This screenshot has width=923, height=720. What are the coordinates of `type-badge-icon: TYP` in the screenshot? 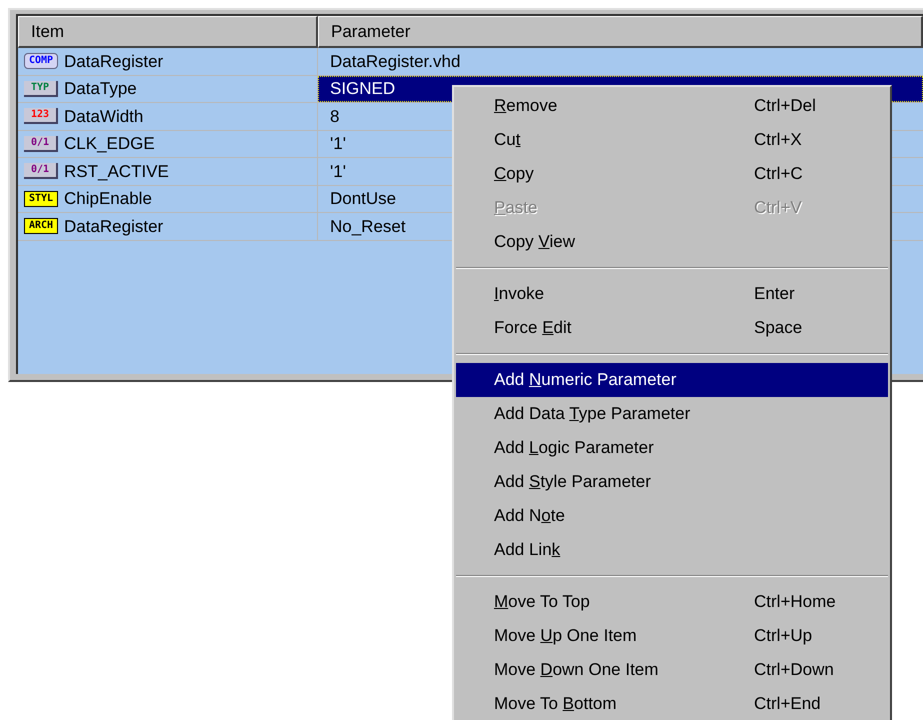 It's located at (41, 88).